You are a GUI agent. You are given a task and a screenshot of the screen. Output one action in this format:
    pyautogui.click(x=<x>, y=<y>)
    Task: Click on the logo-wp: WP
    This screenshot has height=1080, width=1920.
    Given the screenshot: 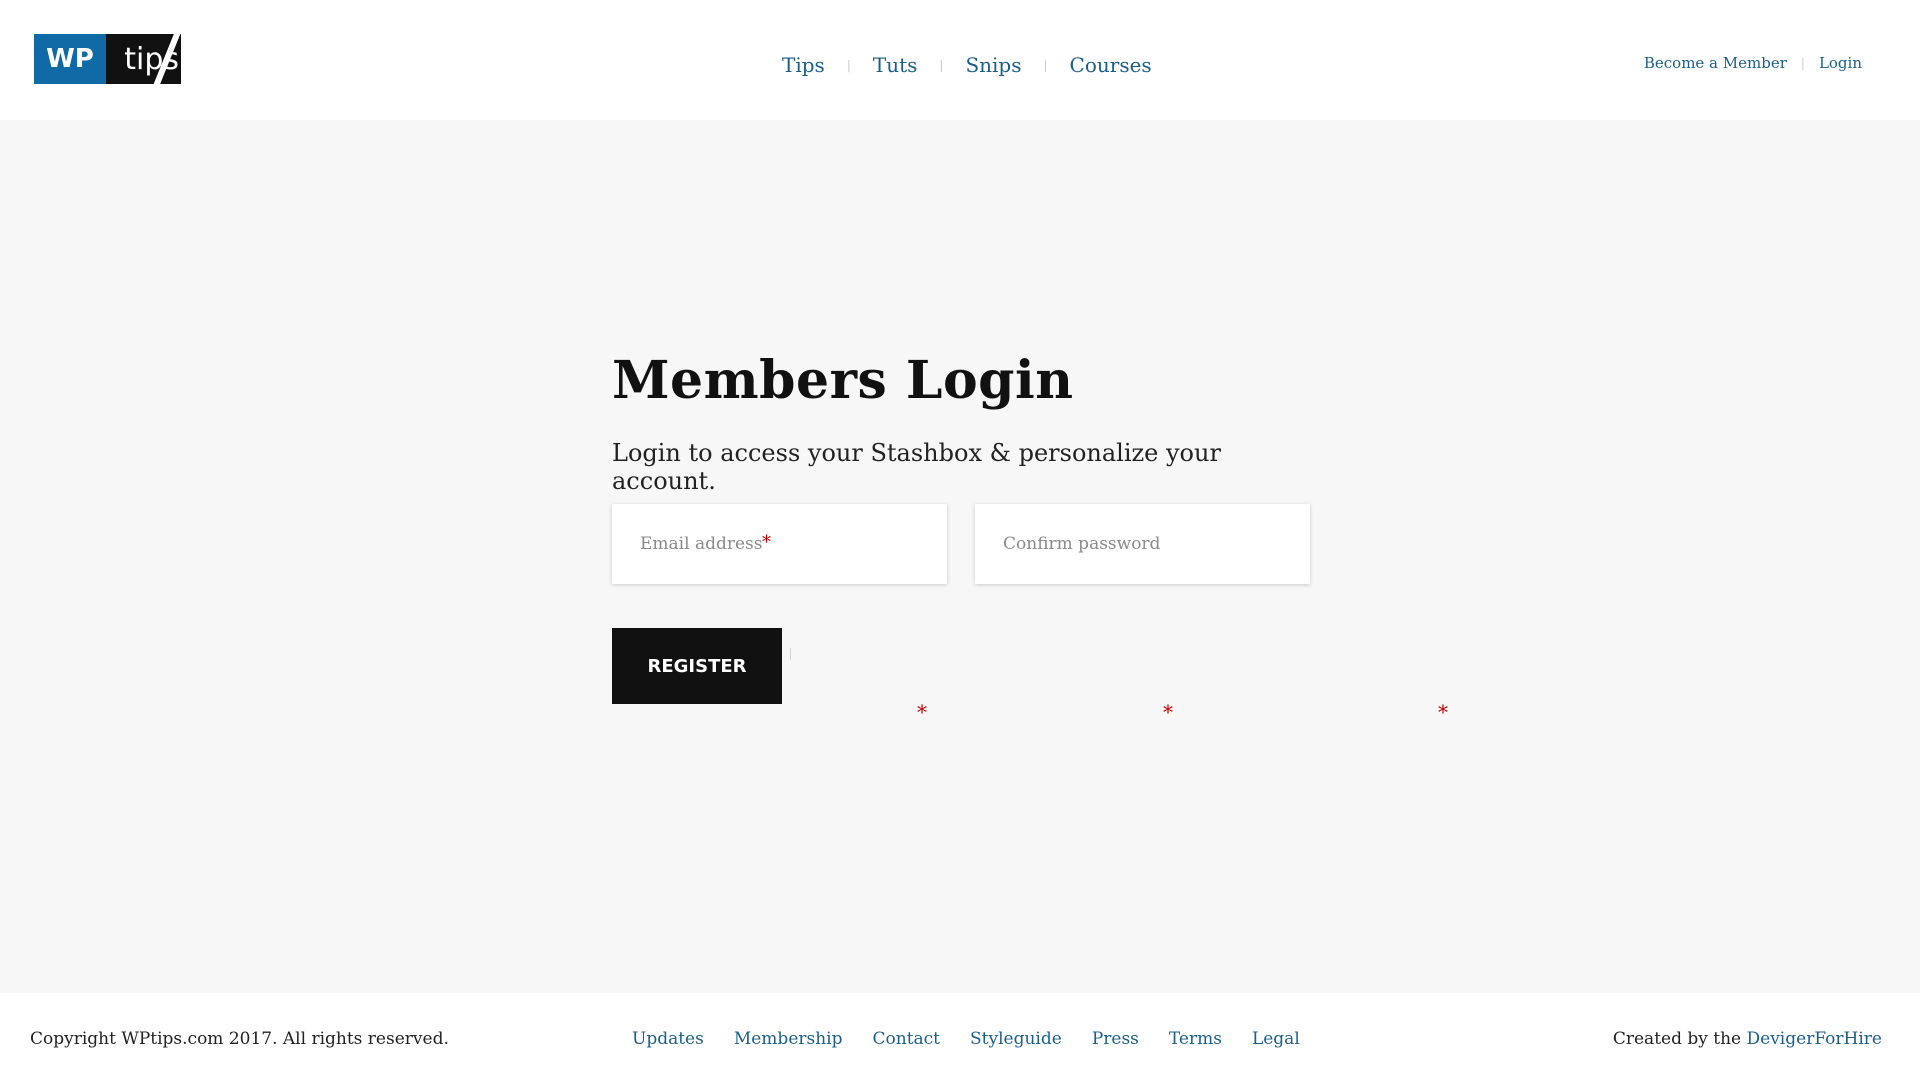 What is the action you would take?
    pyautogui.click(x=70, y=59)
    